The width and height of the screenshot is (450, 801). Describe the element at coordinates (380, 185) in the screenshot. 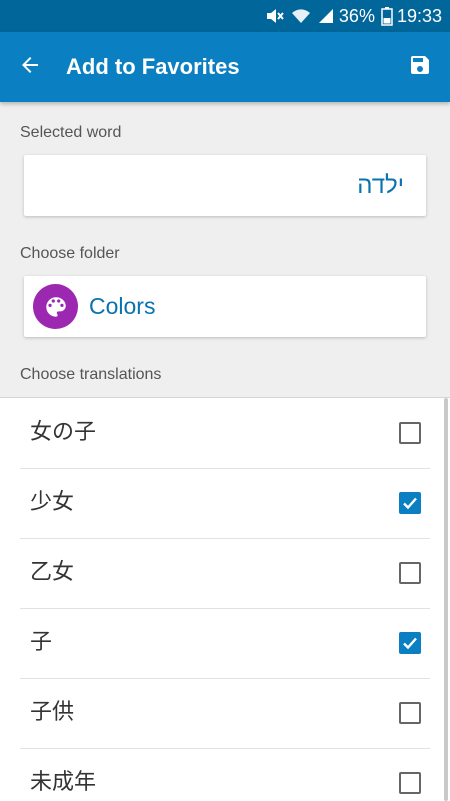

I see `selected-word-value: ילדה` at that location.